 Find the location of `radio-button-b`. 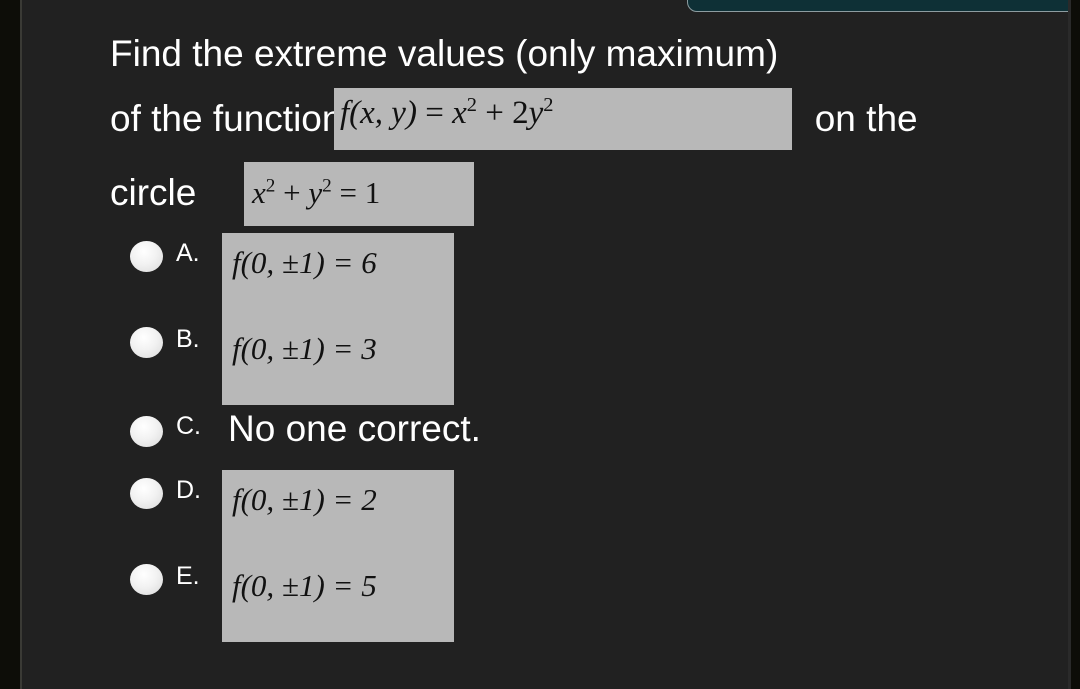

radio-button-b is located at coordinates (146, 342).